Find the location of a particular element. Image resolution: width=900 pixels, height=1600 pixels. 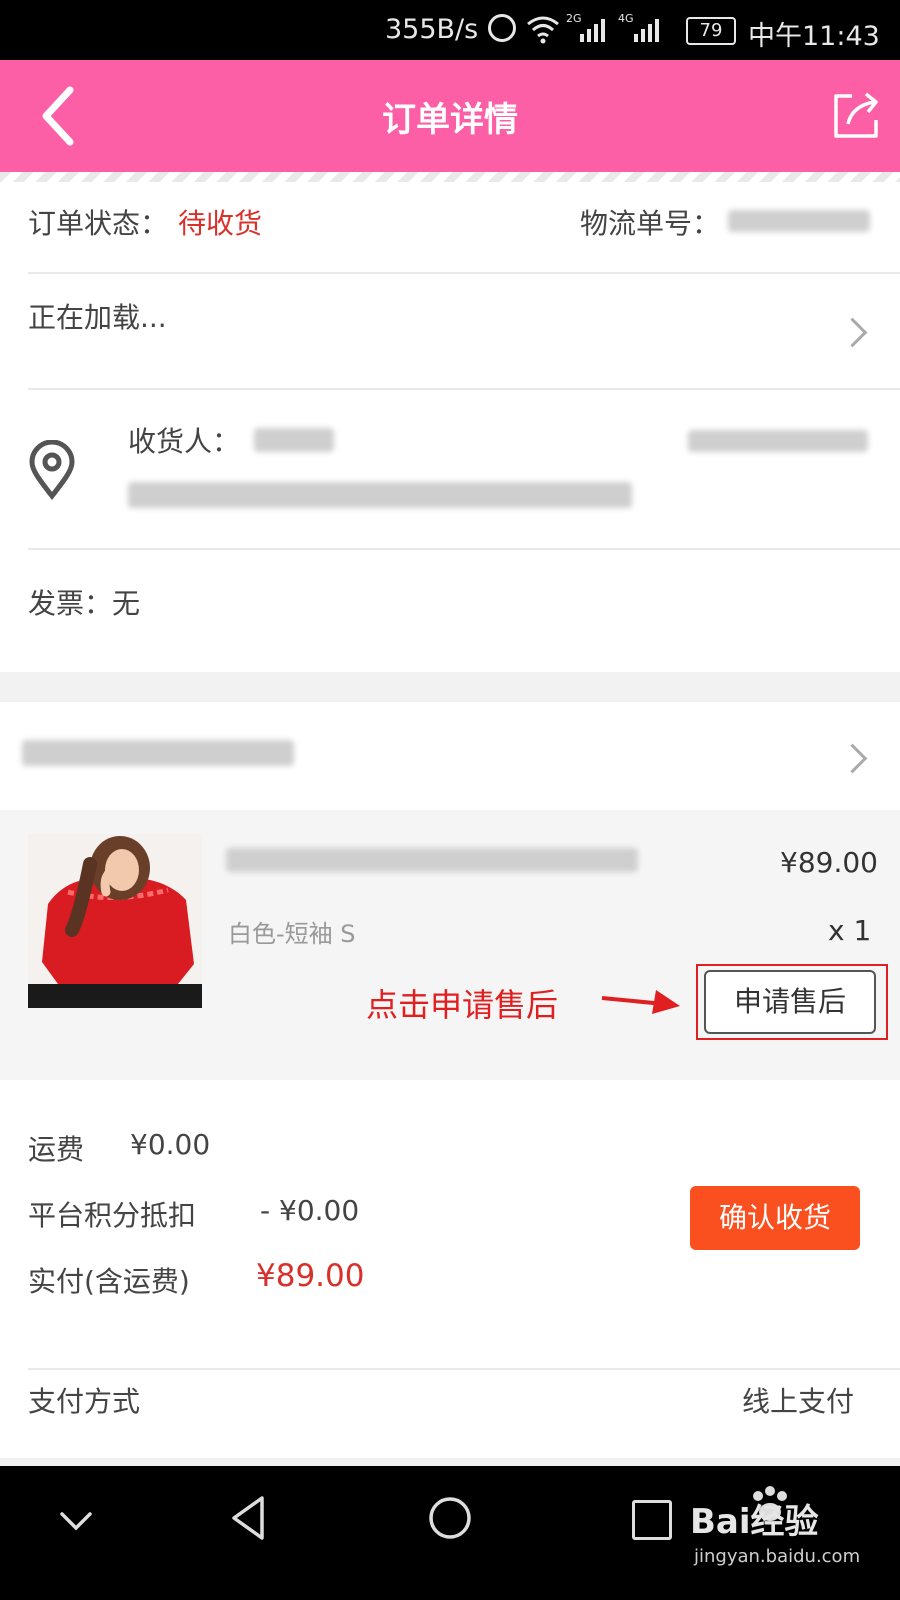

annotation-arrow-icon is located at coordinates (640, 1002).